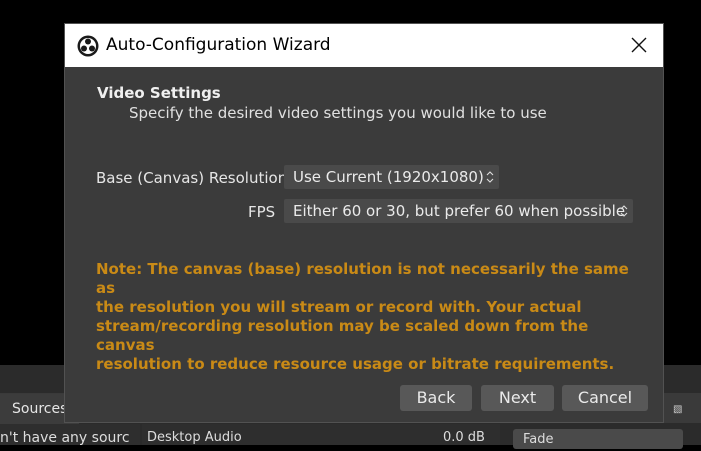 This screenshot has width=701, height=451. What do you see at coordinates (388, 177) in the screenshot?
I see `base-resolution-value: Use Current (1920x1080)` at bounding box center [388, 177].